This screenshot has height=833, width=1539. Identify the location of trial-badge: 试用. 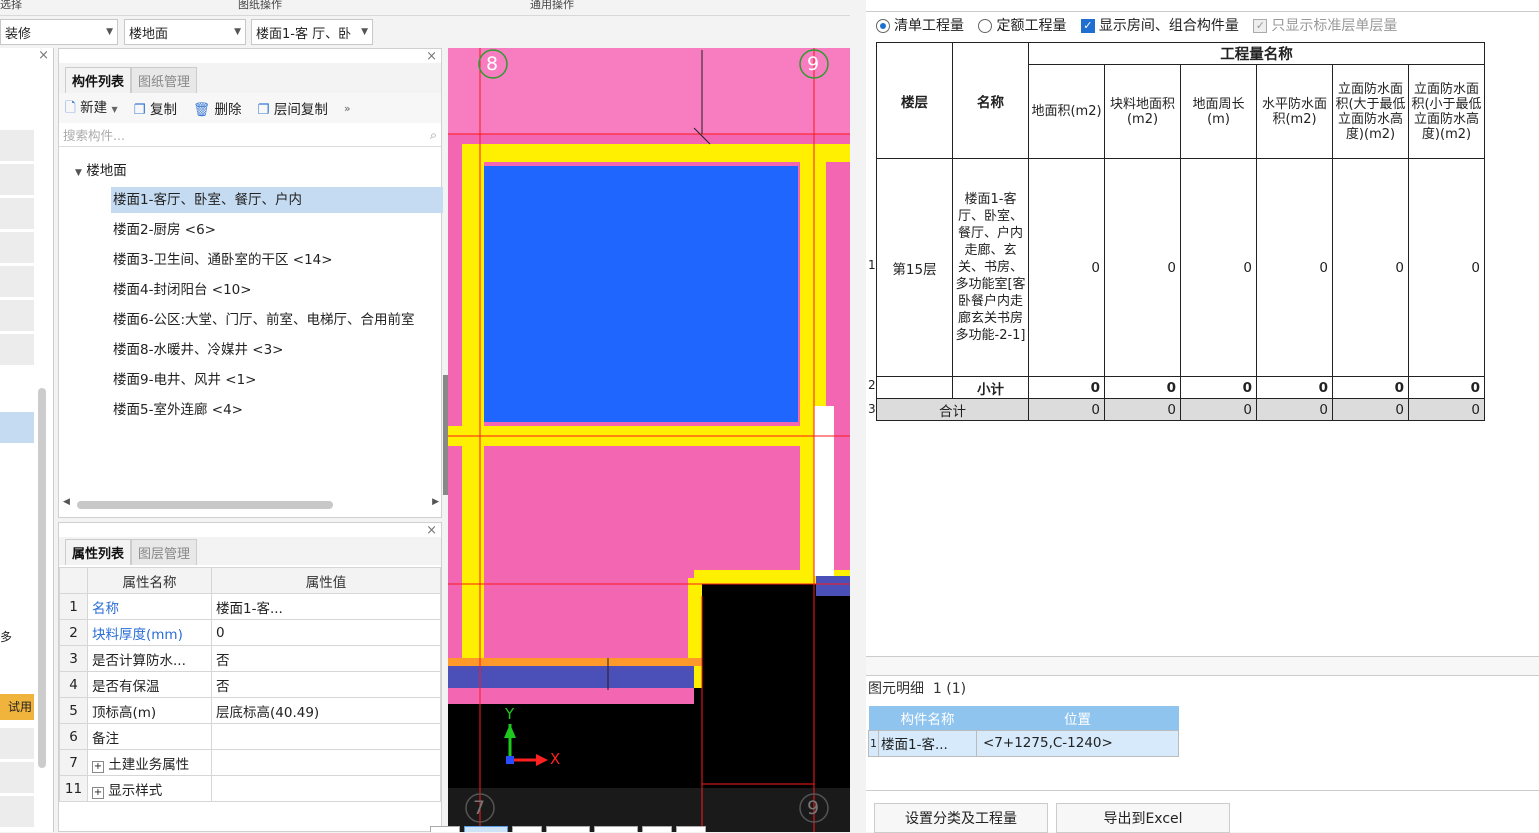
(17, 707).